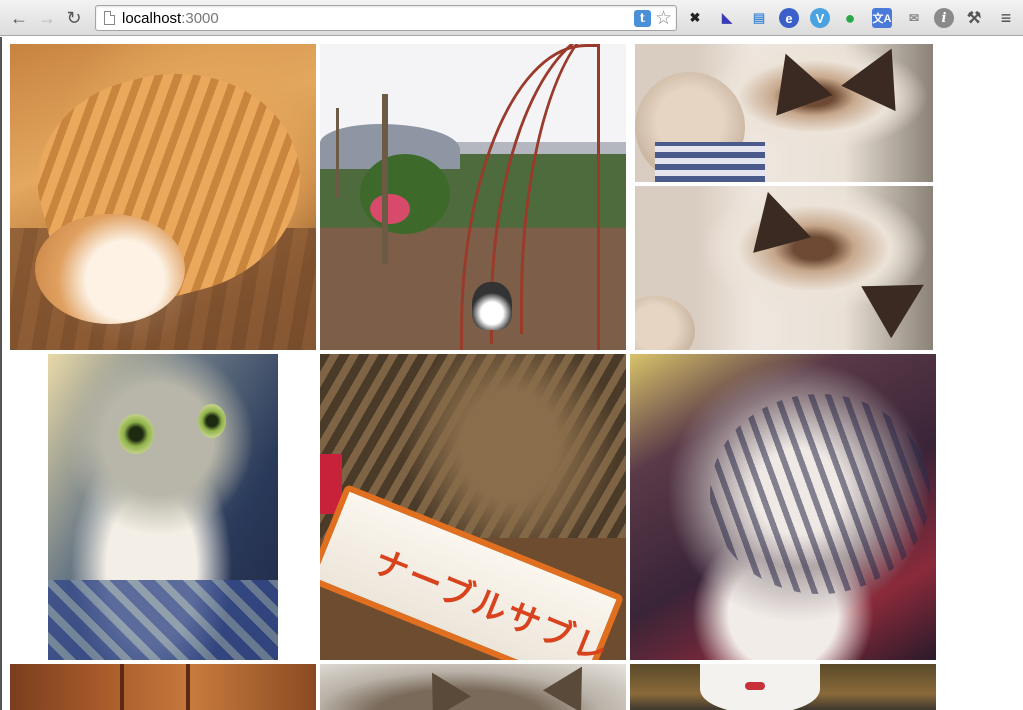 The image size is (1023, 710). What do you see at coordinates (784, 113) in the screenshot?
I see `photo-siamese-cat-bear` at bounding box center [784, 113].